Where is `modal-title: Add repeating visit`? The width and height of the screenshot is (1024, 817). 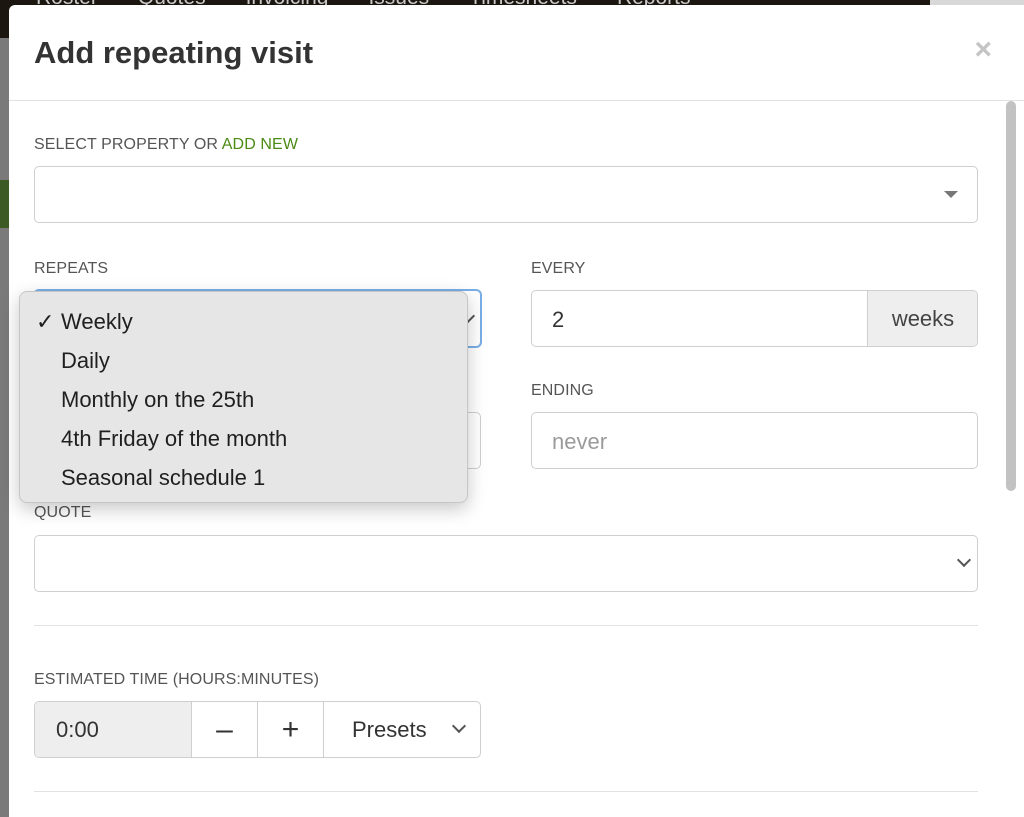
modal-title: Add repeating visit is located at coordinates (174, 52).